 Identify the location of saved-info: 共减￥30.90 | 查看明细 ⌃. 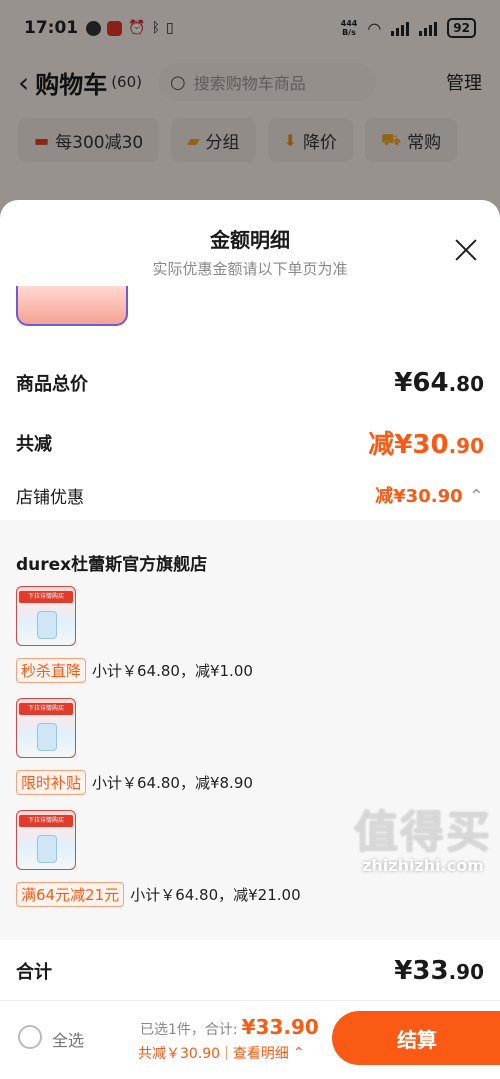
(221, 1053).